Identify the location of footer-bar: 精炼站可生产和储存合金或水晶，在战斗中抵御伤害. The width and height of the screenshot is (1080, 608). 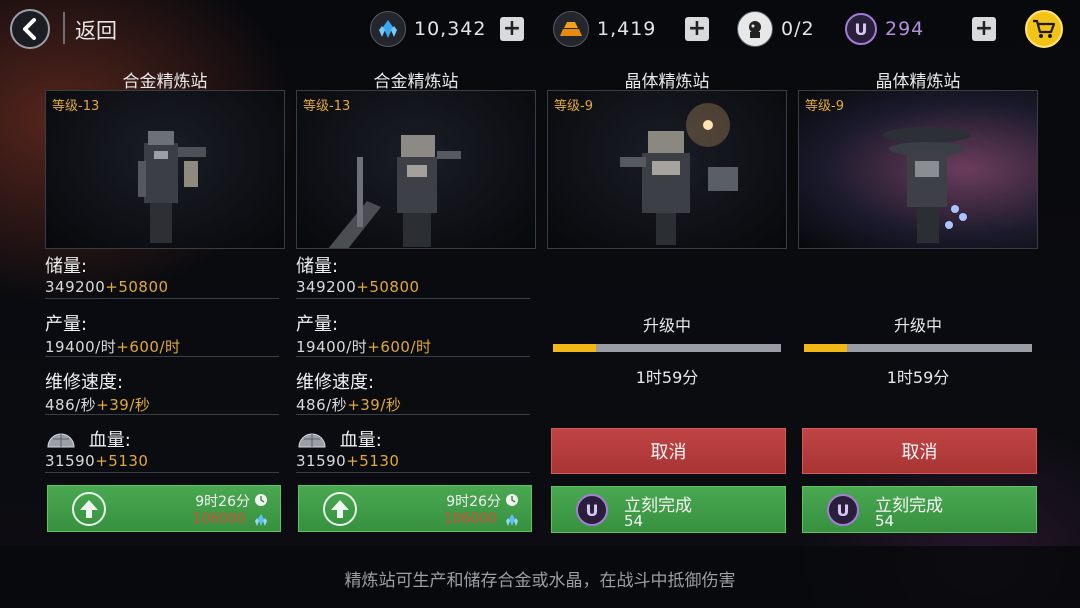
(540, 577).